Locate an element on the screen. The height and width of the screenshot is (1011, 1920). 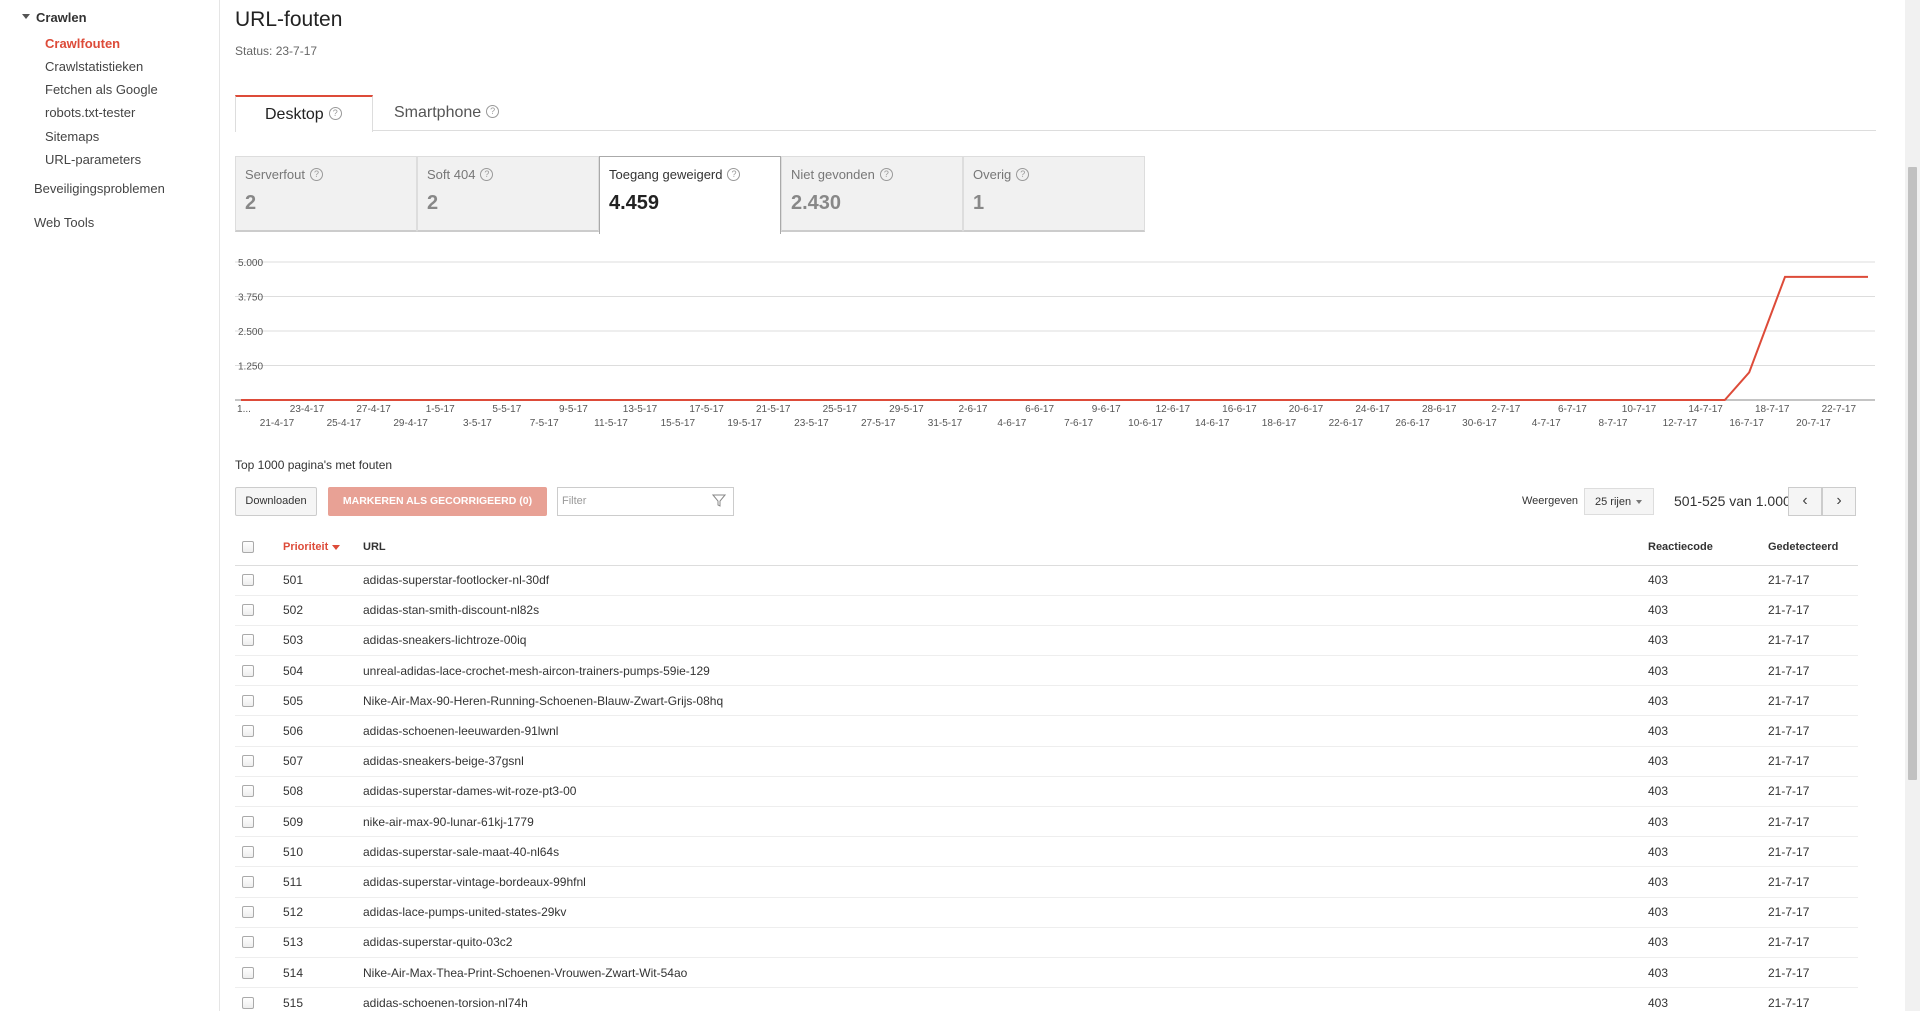
scrollbar is located at coordinates (1912, 505).